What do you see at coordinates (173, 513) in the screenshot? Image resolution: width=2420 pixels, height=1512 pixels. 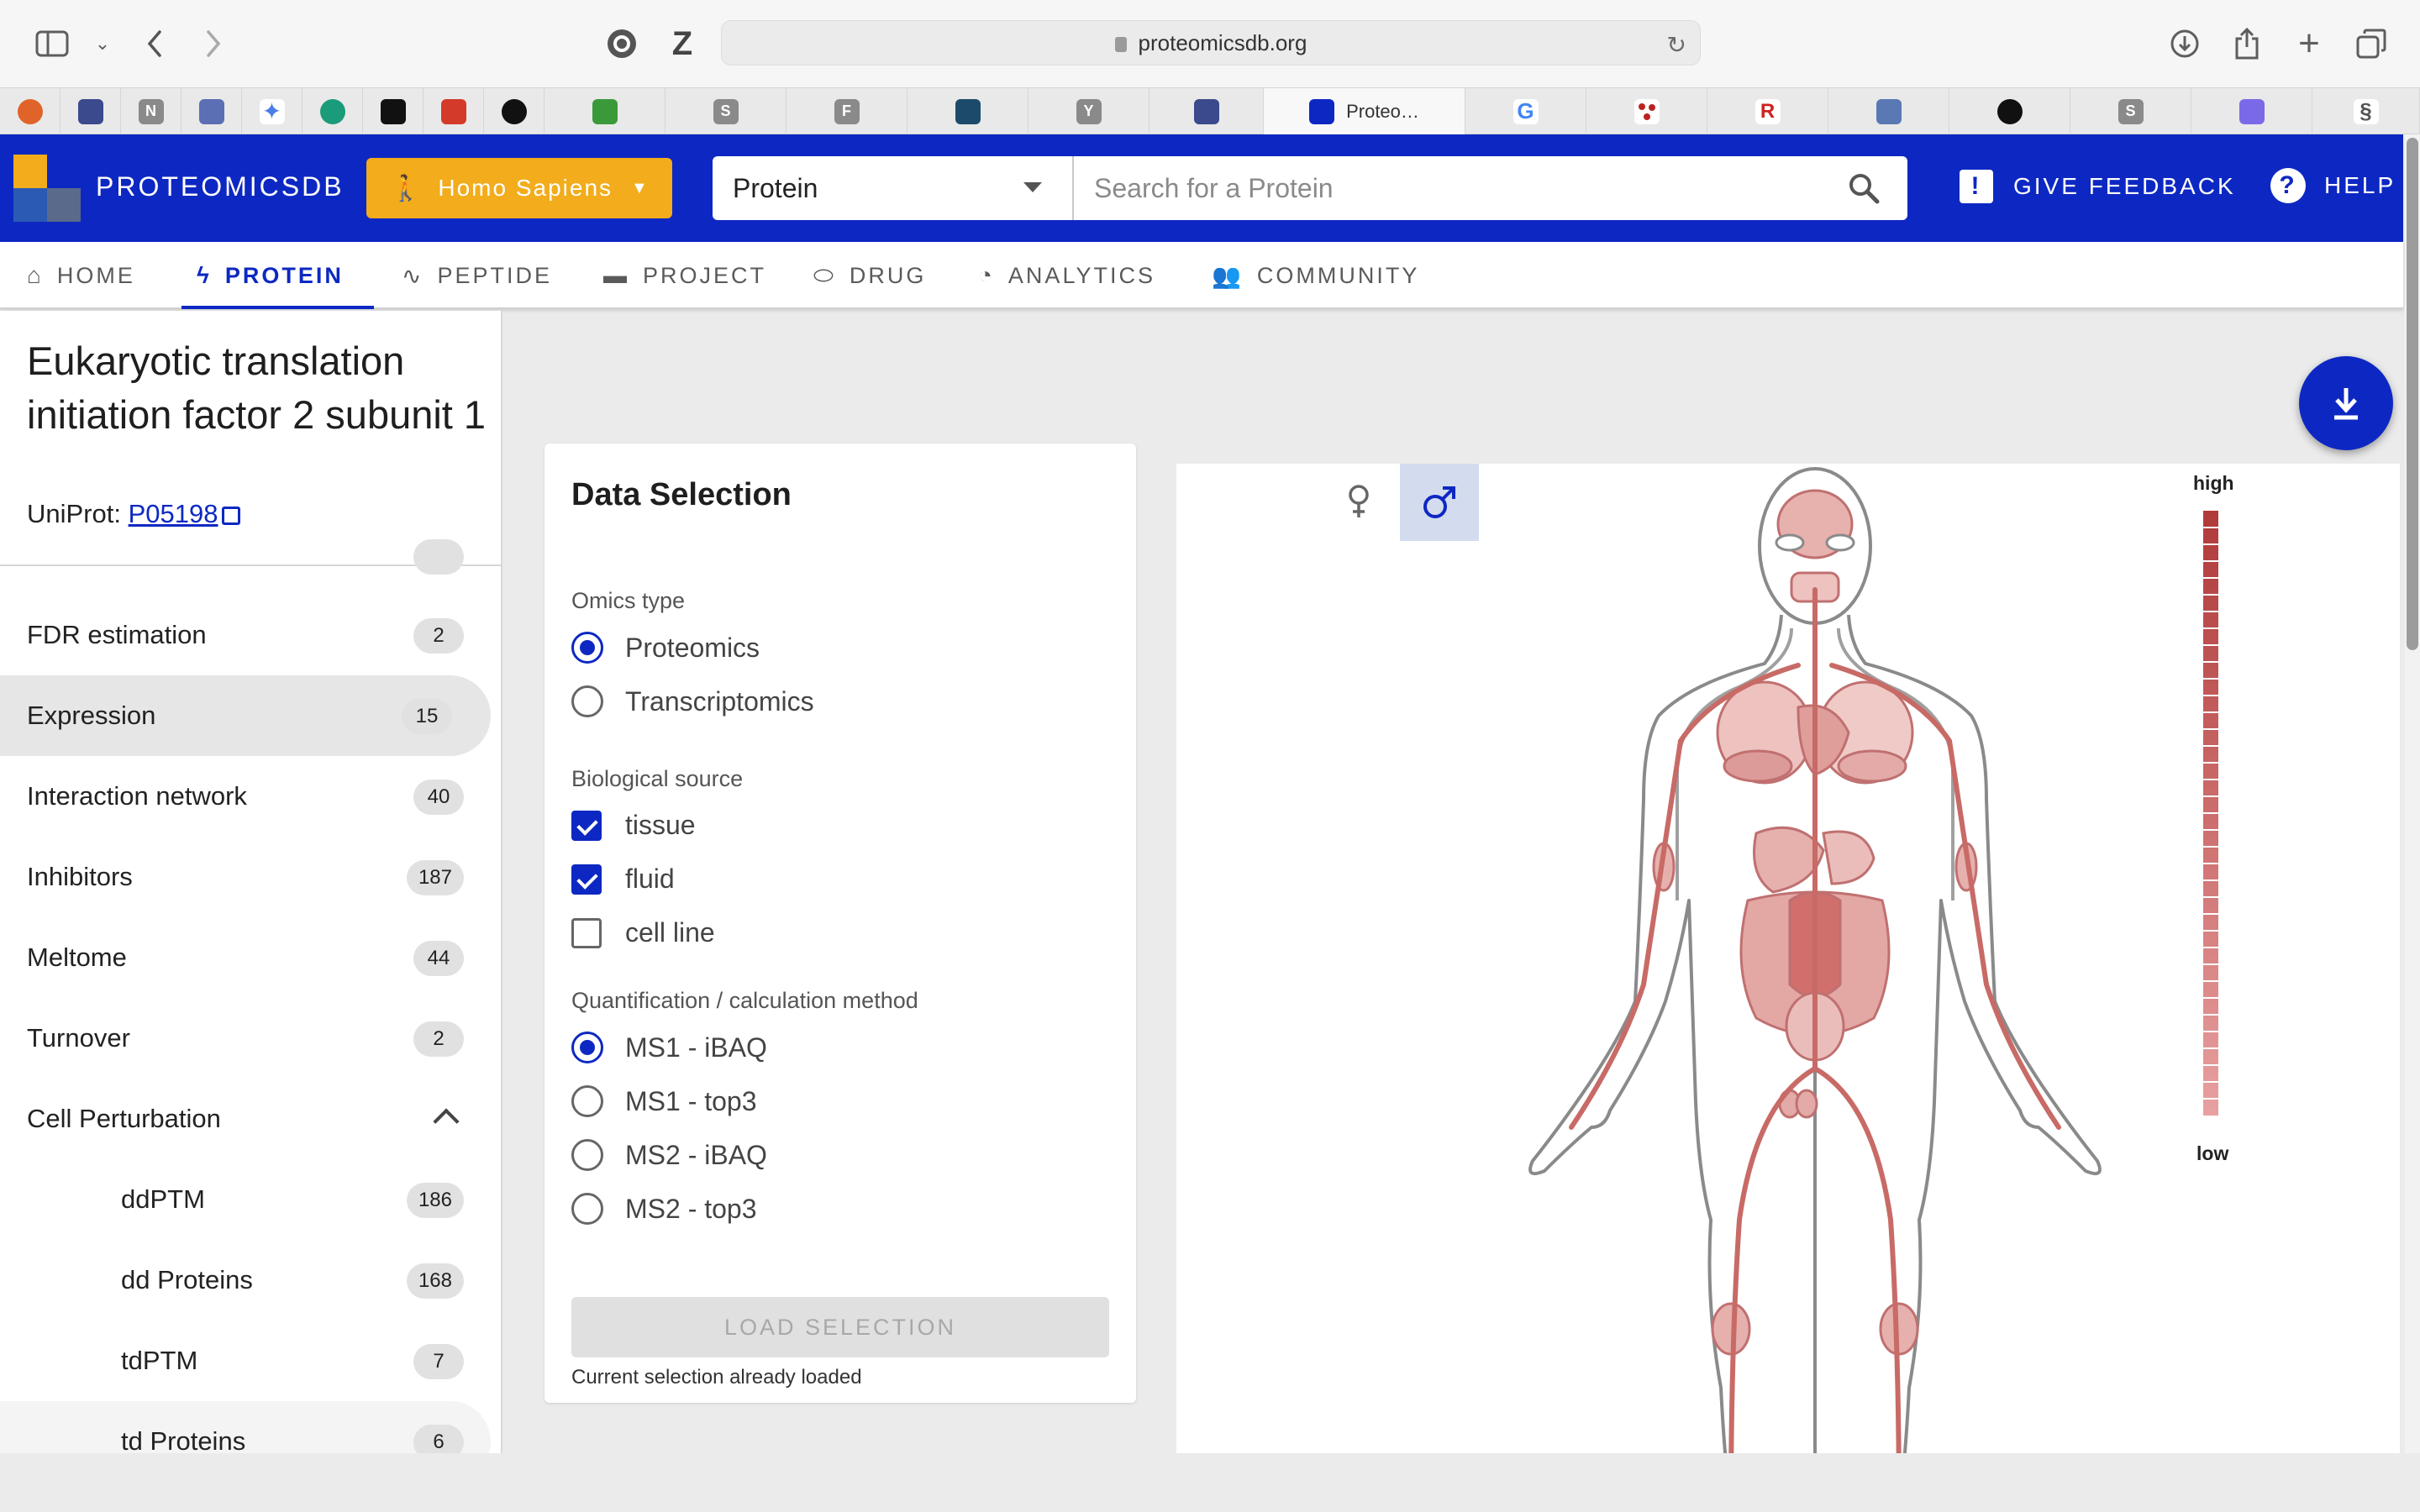 I see `uniprot-link: P05198` at bounding box center [173, 513].